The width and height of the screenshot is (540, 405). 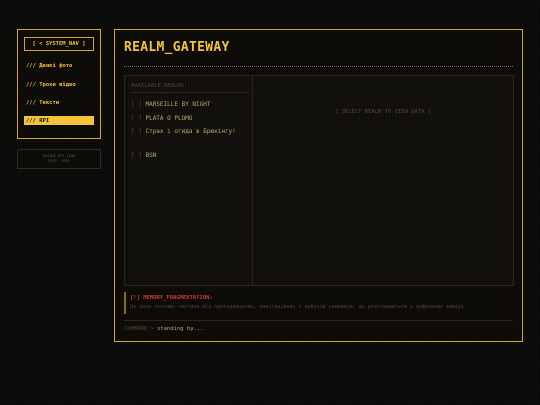 I want to click on realm-item-label: PLATA O PLOMO, so click(x=169, y=118).